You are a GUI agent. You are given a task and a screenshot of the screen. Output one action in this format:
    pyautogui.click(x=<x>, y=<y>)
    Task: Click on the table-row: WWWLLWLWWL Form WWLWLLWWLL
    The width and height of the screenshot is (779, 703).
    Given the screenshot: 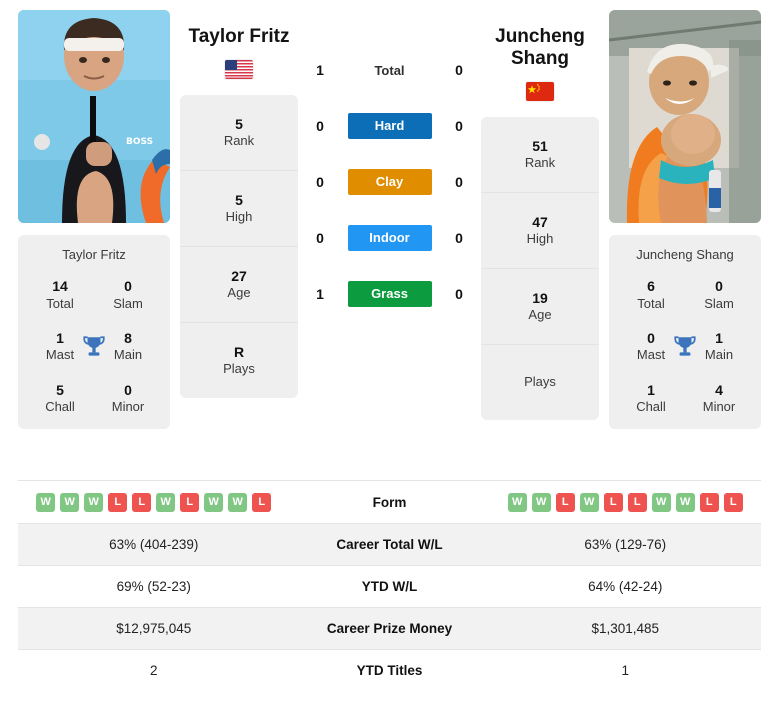 What is the action you would take?
    pyautogui.click(x=389, y=501)
    